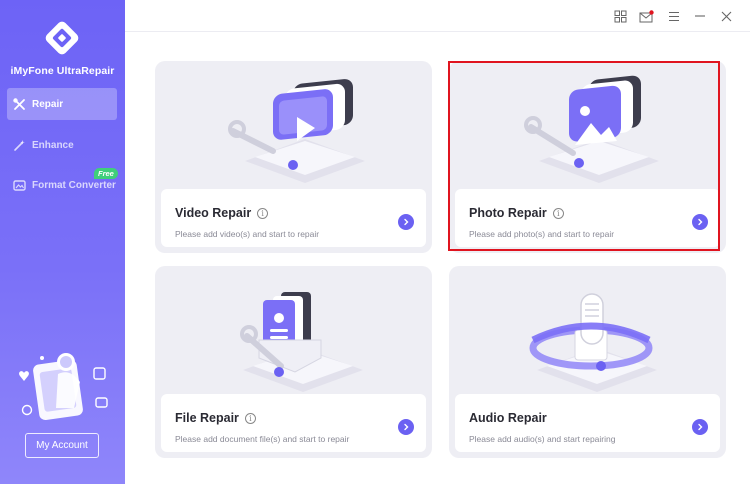  What do you see at coordinates (301, 342) in the screenshot?
I see `document-icon` at bounding box center [301, 342].